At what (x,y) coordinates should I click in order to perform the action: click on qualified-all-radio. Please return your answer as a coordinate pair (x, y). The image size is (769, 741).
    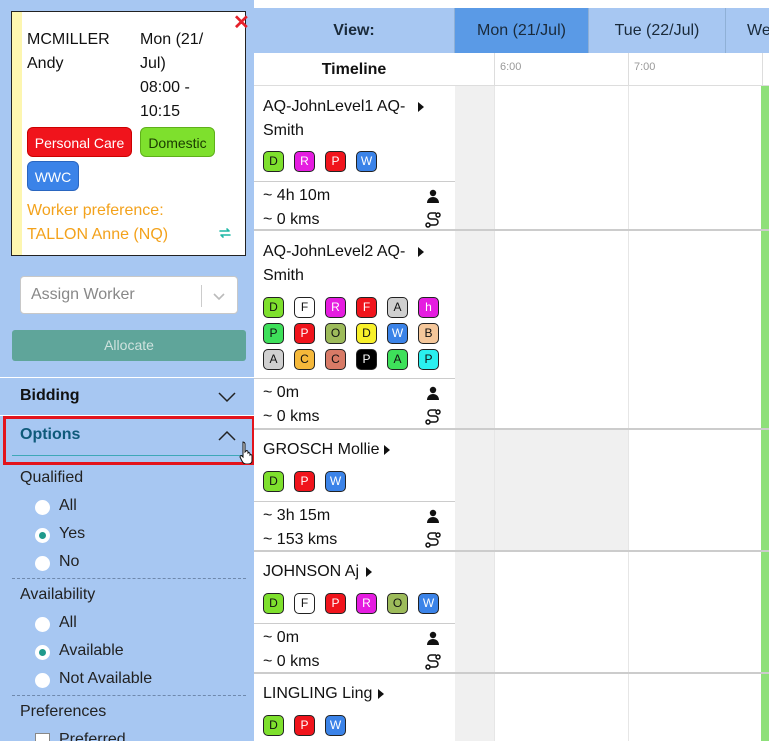
    Looking at the image, I should click on (42, 507).